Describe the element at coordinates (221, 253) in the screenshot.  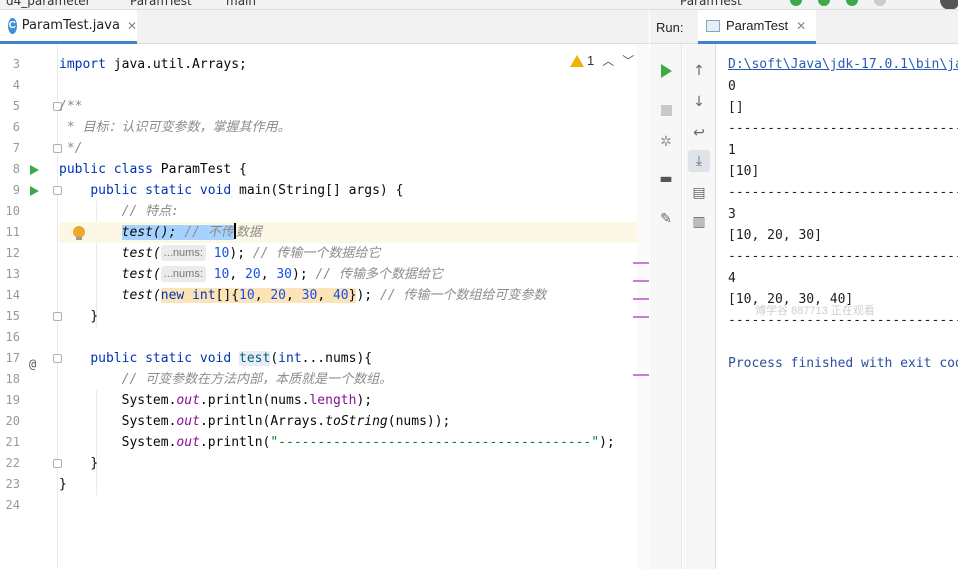
I see `code-token: 10` at that location.